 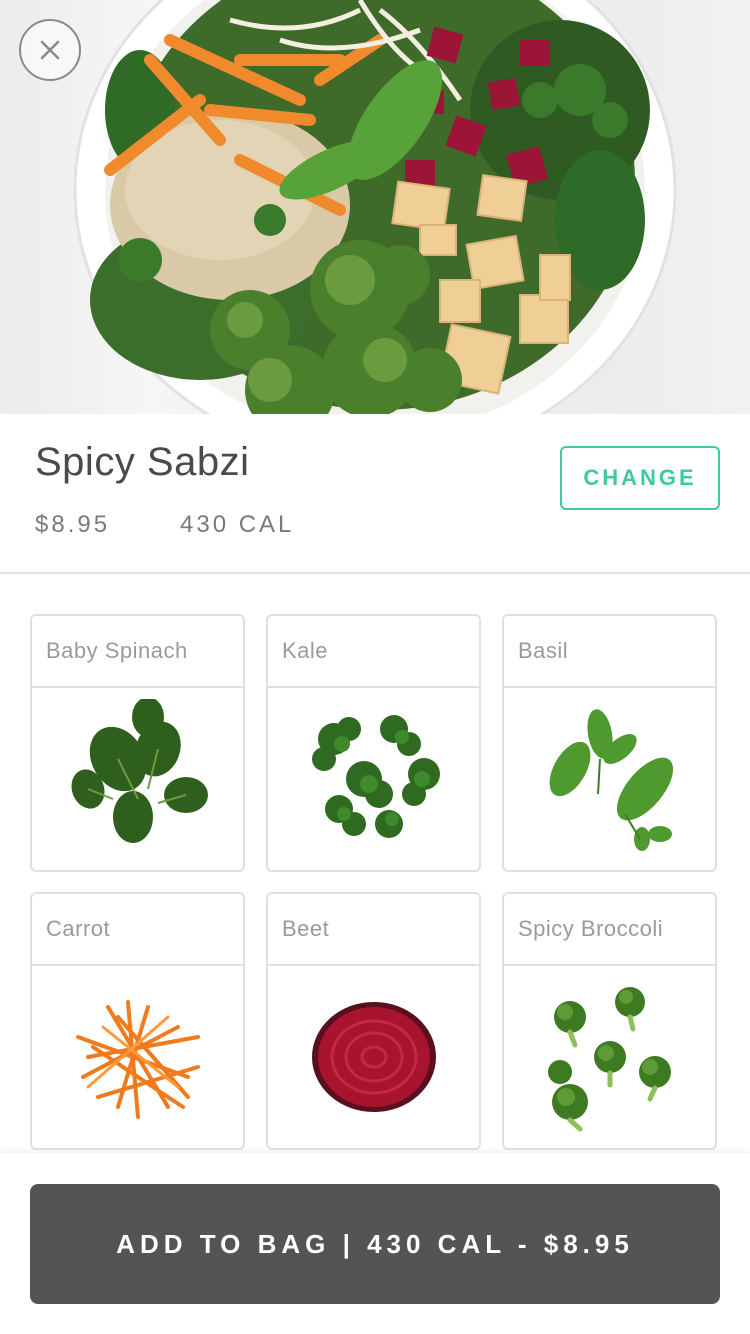 What do you see at coordinates (137, 930) in the screenshot?
I see `ingredient-label: Carrot` at bounding box center [137, 930].